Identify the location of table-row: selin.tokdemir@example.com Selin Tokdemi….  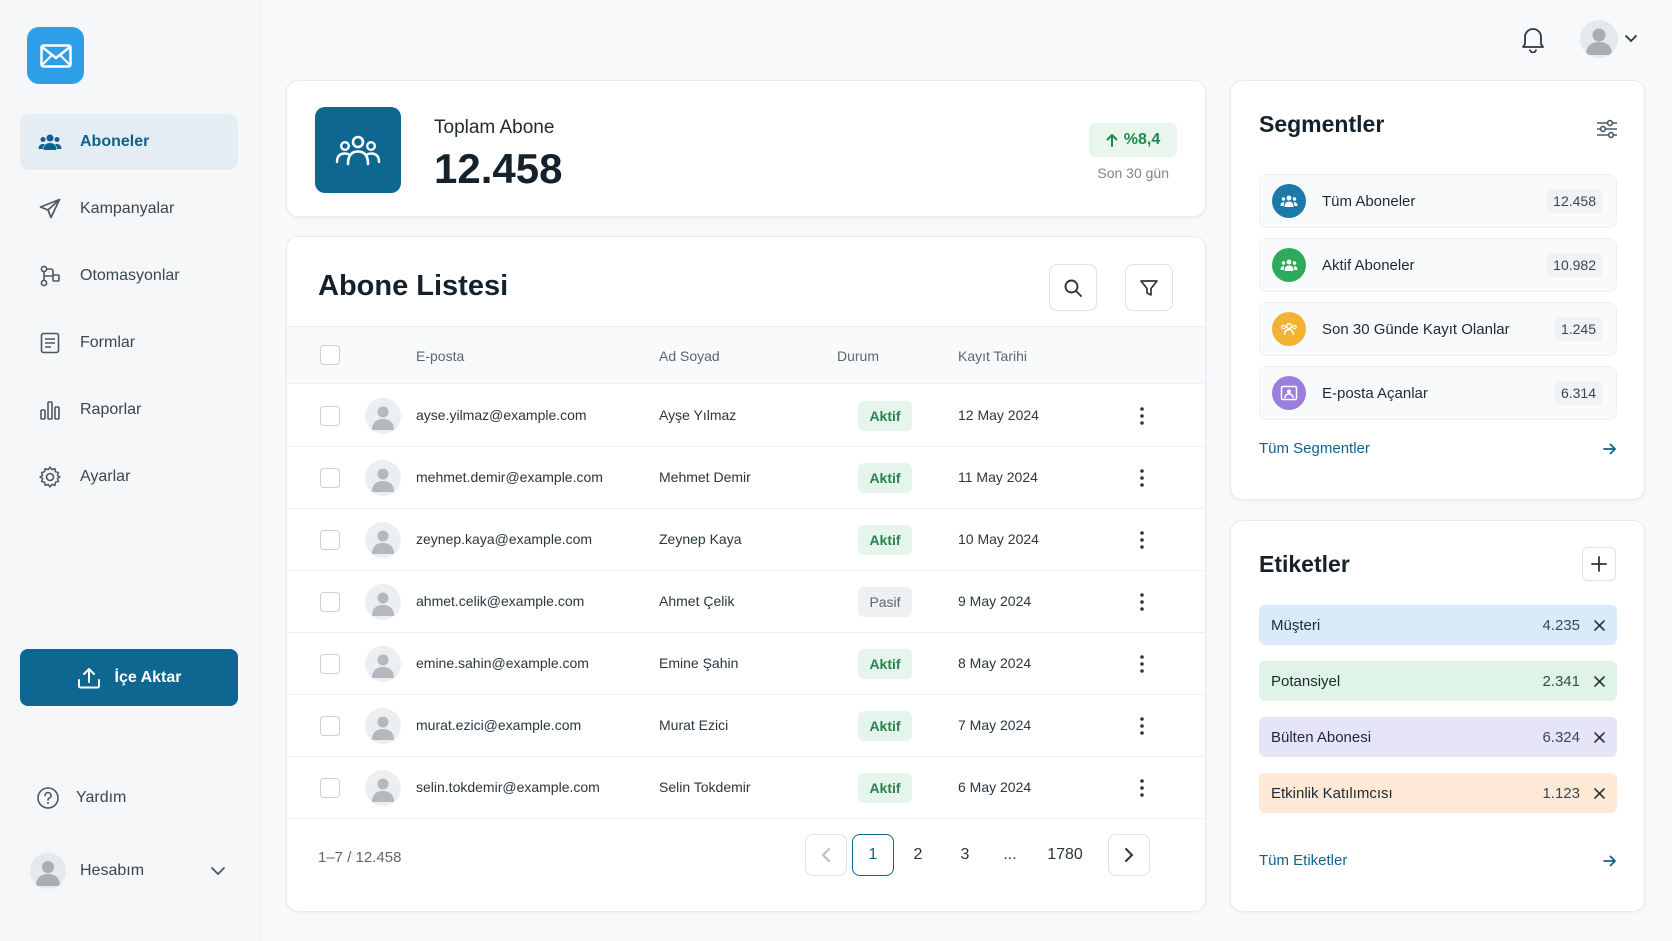
(746, 788).